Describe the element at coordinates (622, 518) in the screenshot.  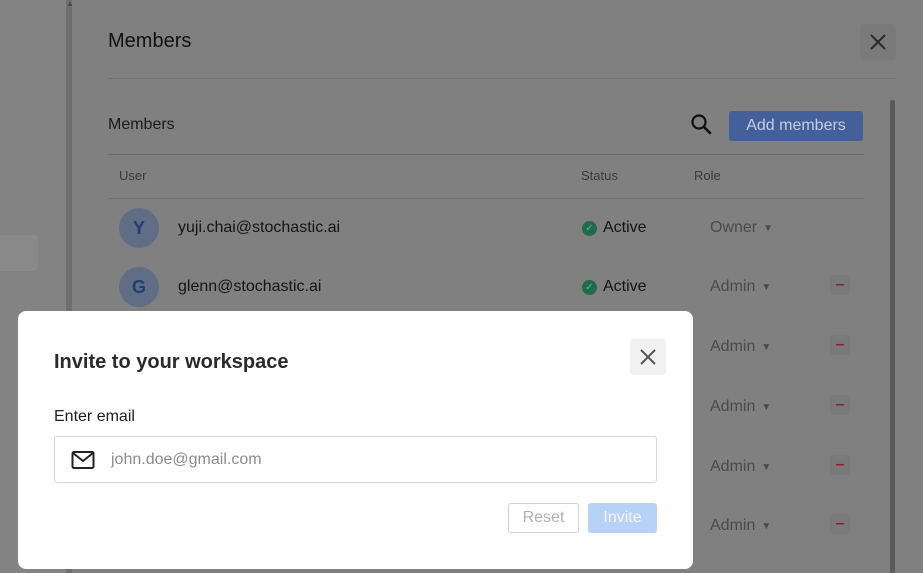
I see `invite-button: Invite` at that location.